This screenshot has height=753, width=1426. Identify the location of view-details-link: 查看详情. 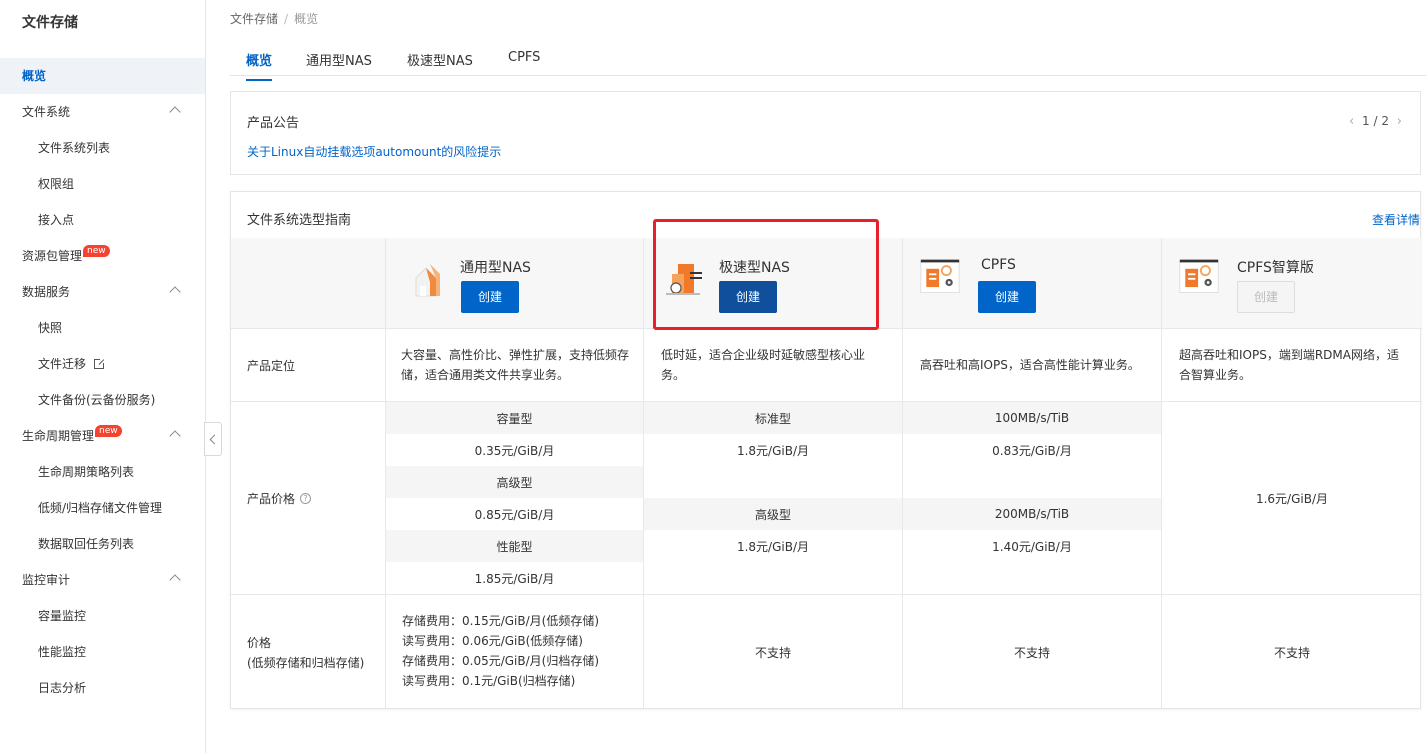
(1396, 219).